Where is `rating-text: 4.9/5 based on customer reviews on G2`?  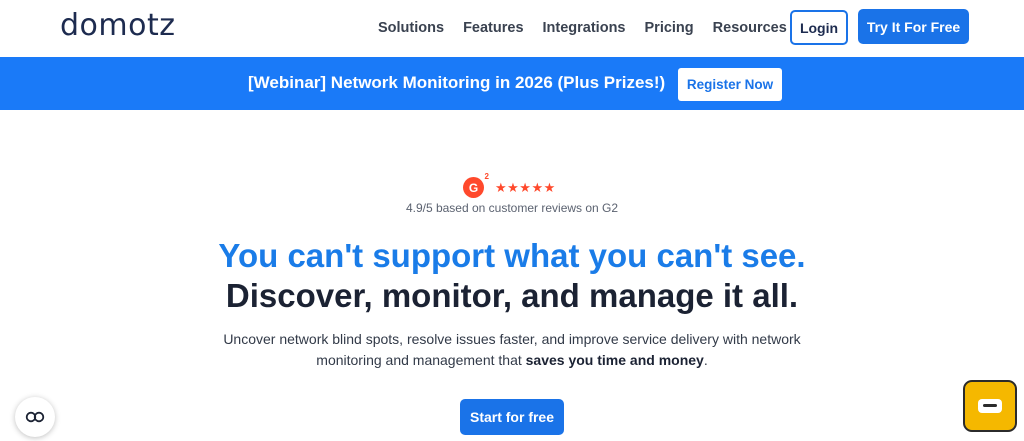 rating-text: 4.9/5 based on customer reviews on G2 is located at coordinates (512, 208).